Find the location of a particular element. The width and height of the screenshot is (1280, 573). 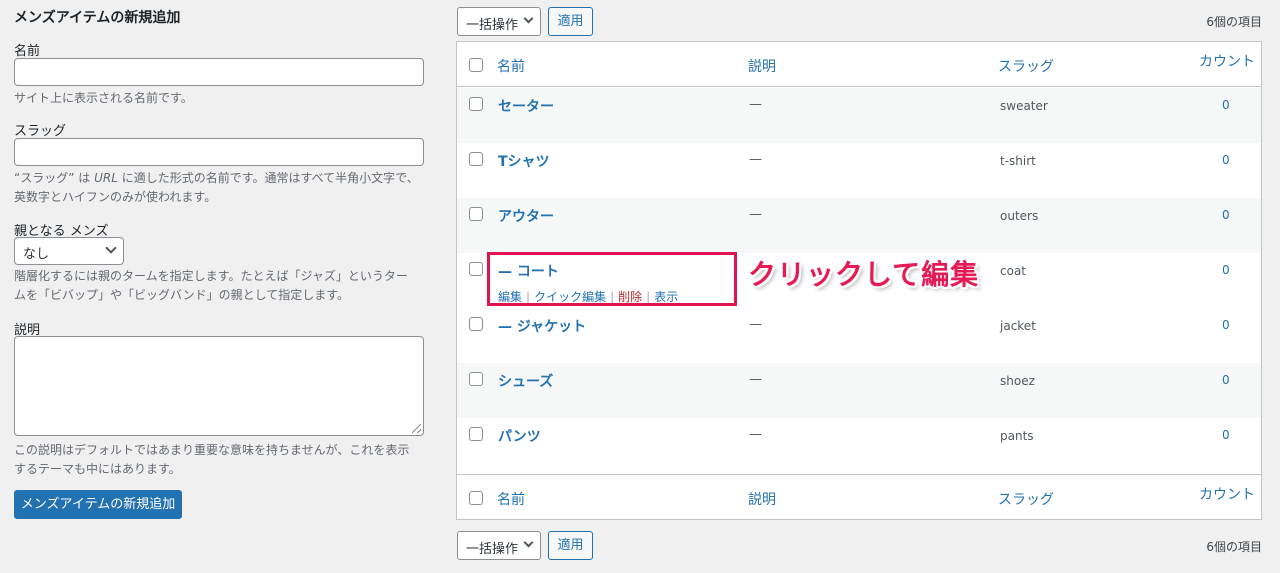

term-slug: coat is located at coordinates (1013, 271).